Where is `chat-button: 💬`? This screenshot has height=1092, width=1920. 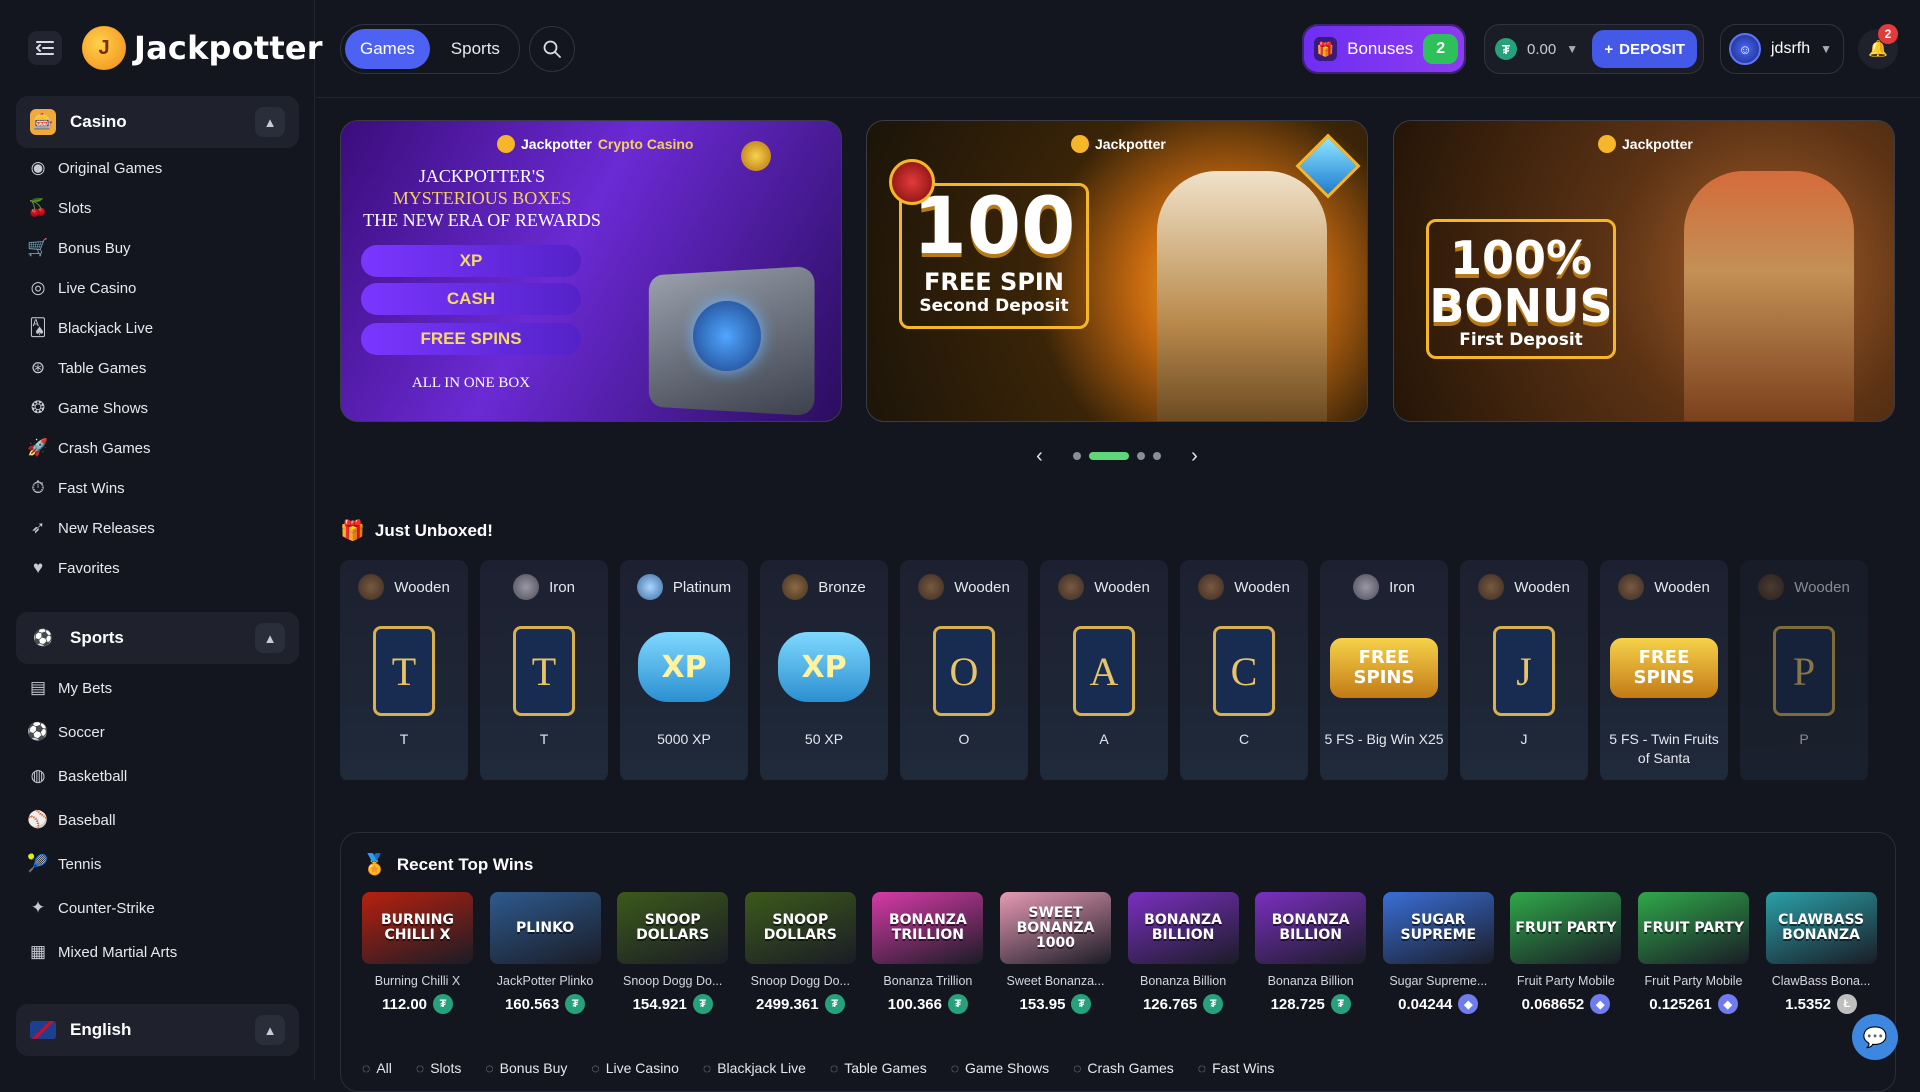 chat-button: 💬 is located at coordinates (1875, 1037).